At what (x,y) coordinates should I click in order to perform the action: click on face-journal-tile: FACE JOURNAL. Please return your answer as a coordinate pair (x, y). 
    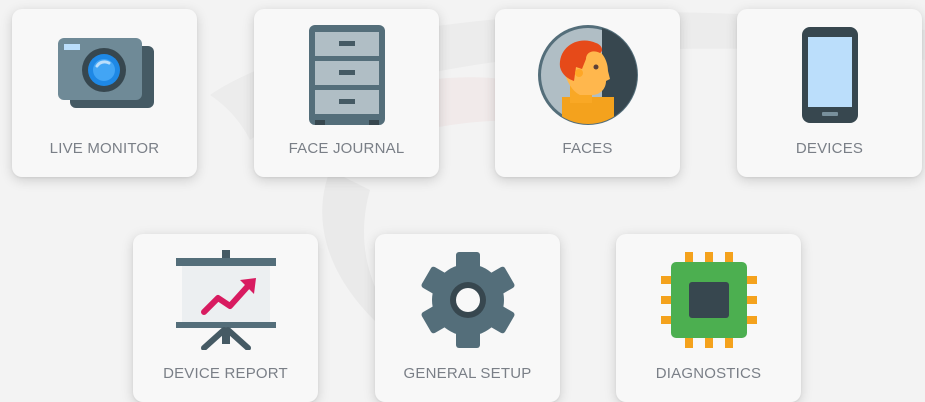
    Looking at the image, I should click on (346, 93).